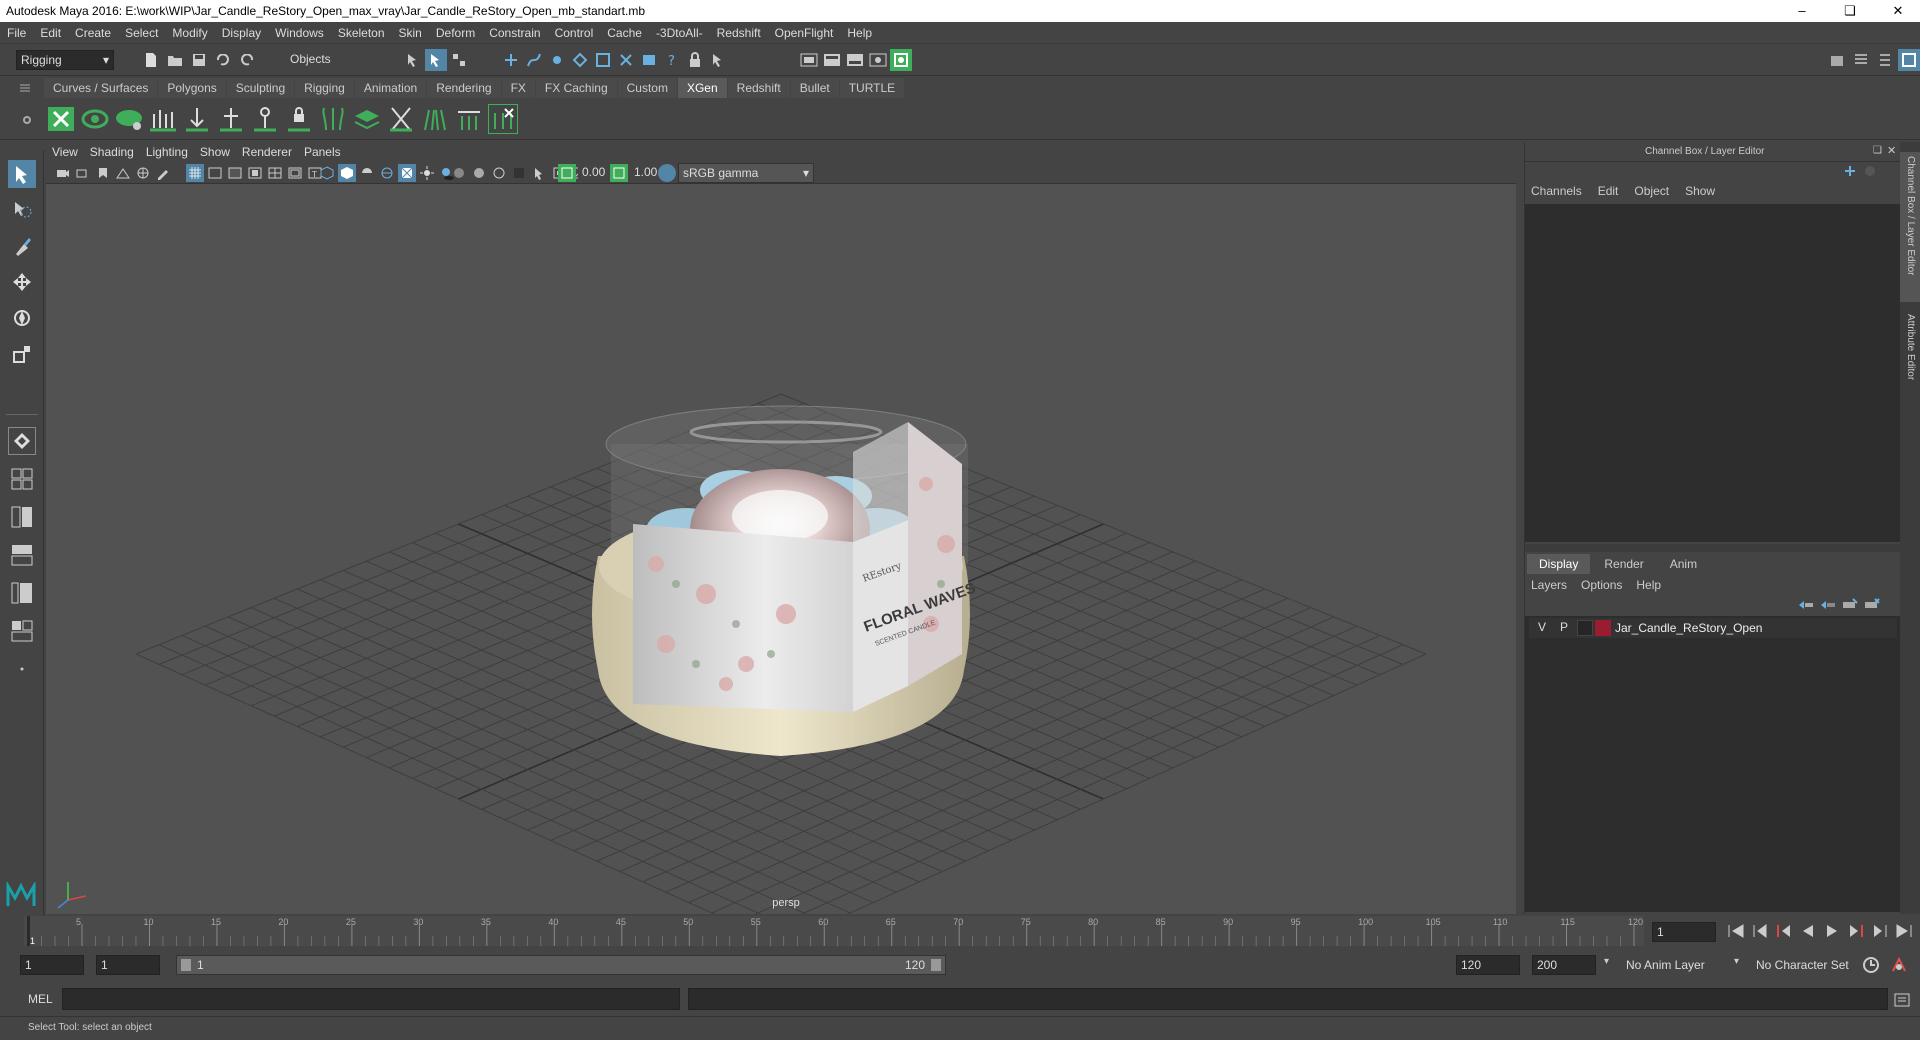 This screenshot has height=1040, width=1920. Describe the element at coordinates (499, 173) in the screenshot. I see `anti-aliasing-icon` at that location.